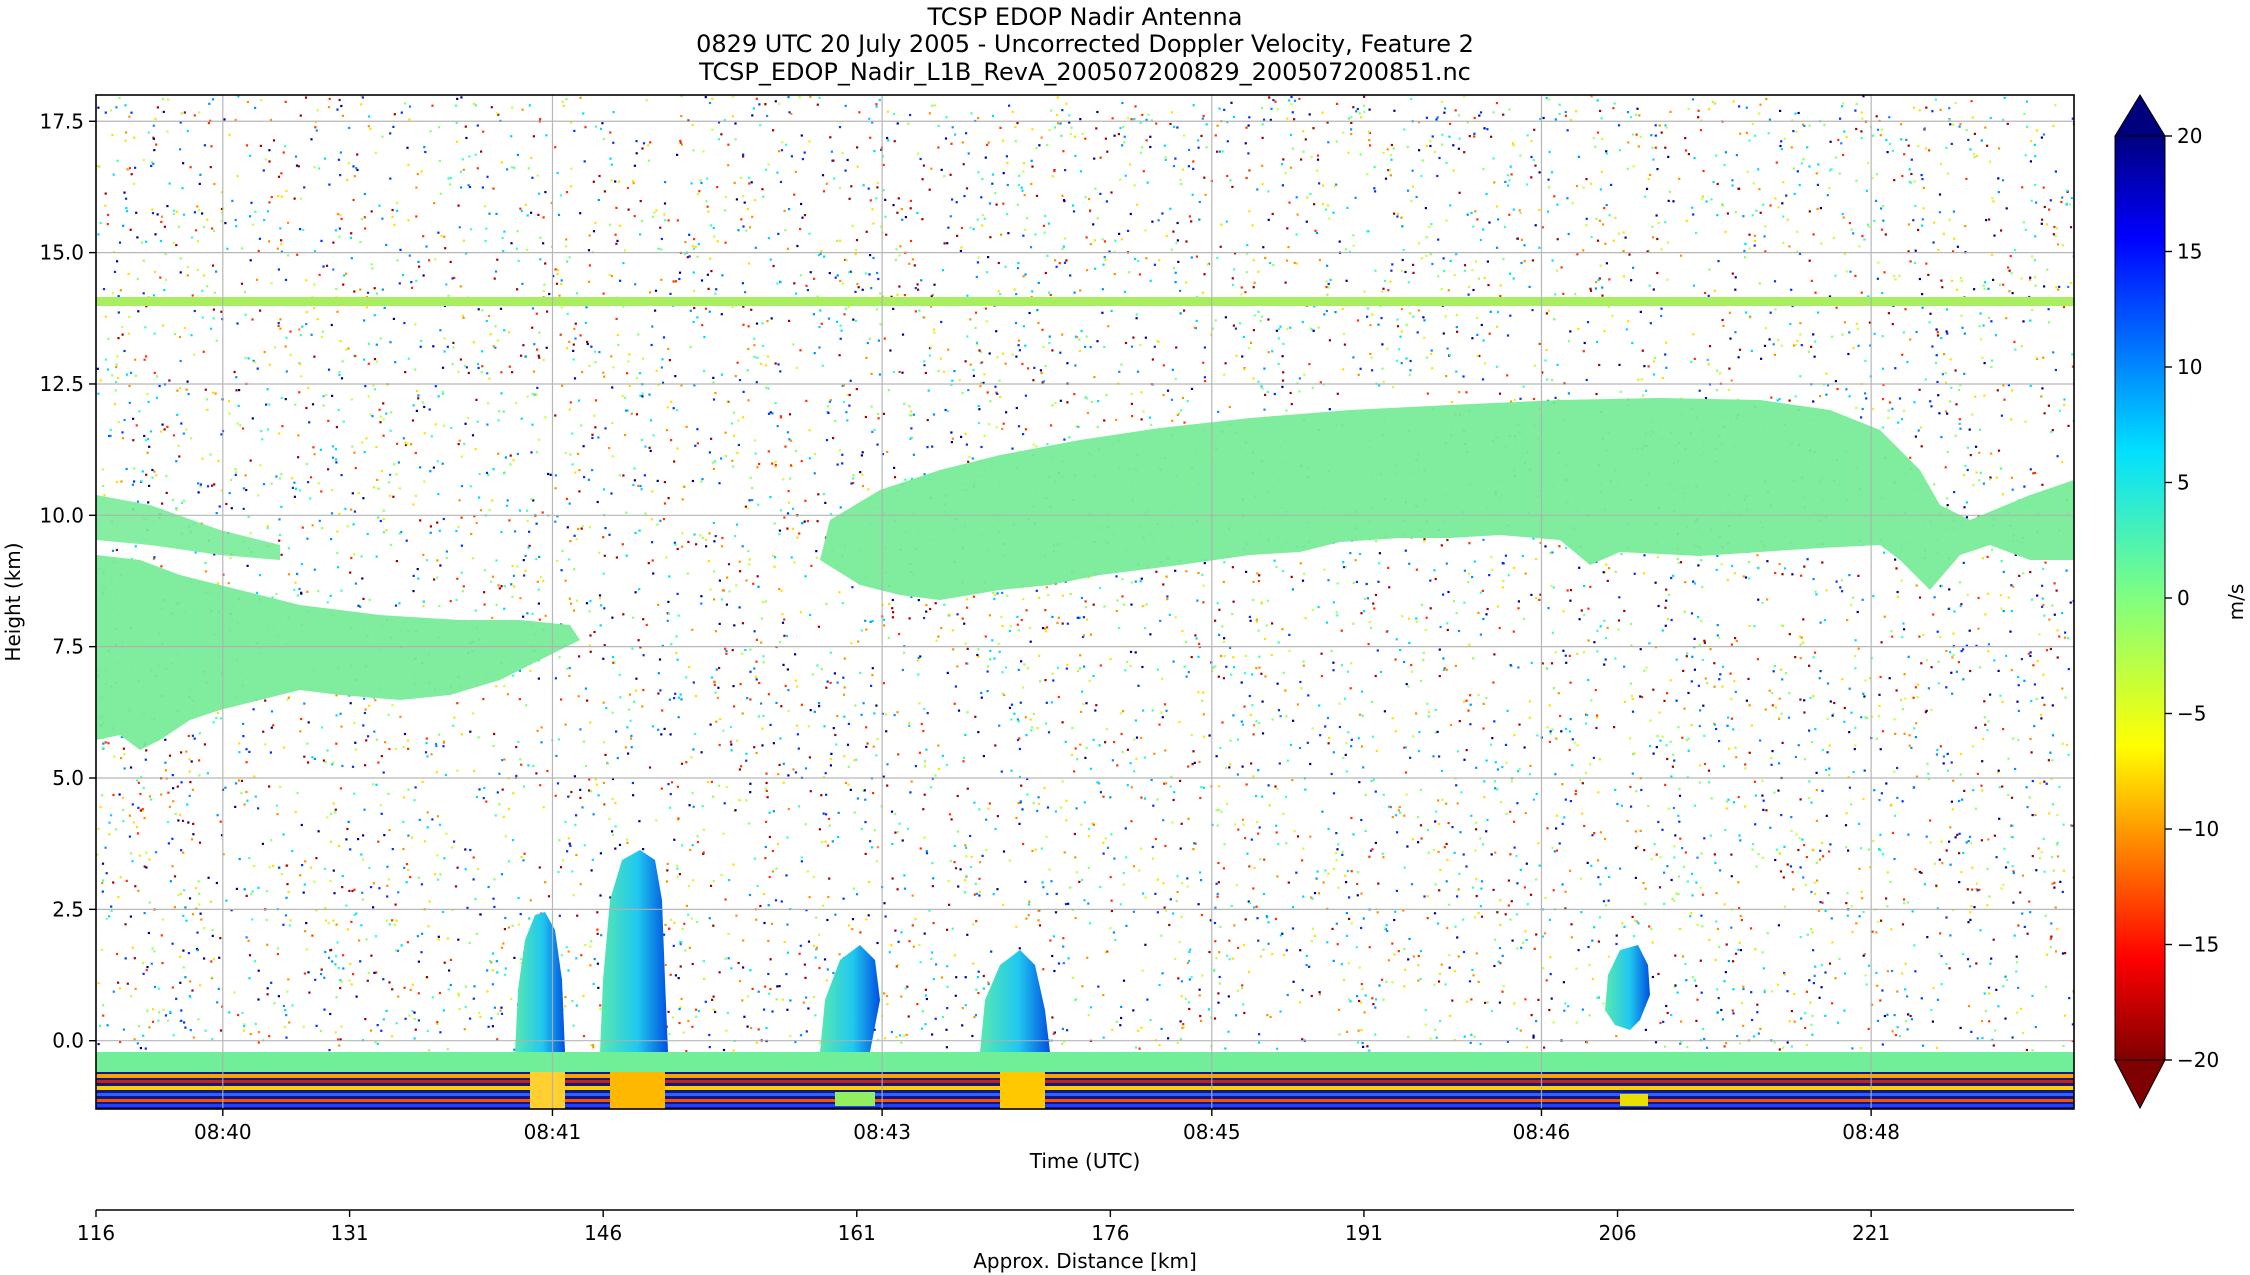 This screenshot has width=2250, height=1275. I want to click on y-tick-label: 5.0, so click(68, 778).